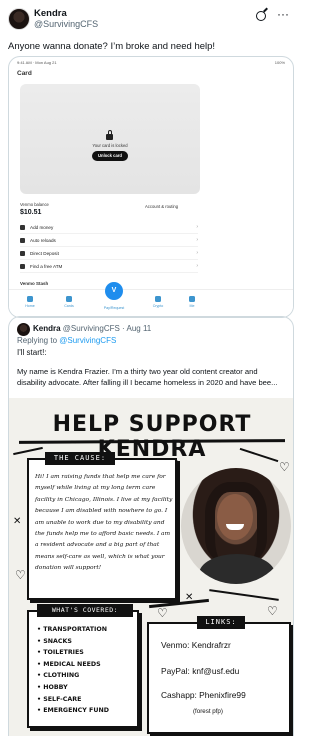  What do you see at coordinates (73, 630) in the screenshot?
I see `list-item: TRANSPORTATION` at bounding box center [73, 630].